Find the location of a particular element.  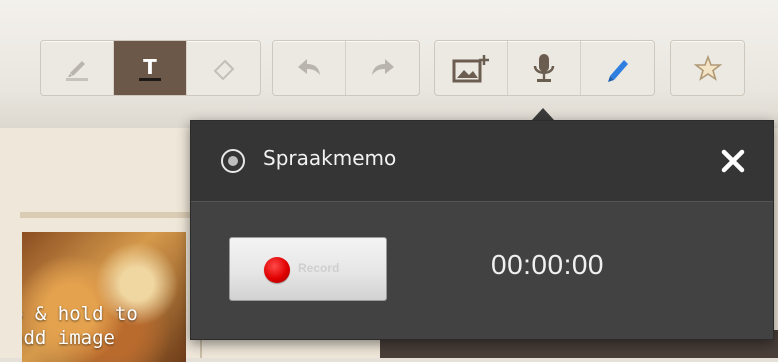

image-placeholder-caption: p & hold to add image is located at coordinates (99, 326).